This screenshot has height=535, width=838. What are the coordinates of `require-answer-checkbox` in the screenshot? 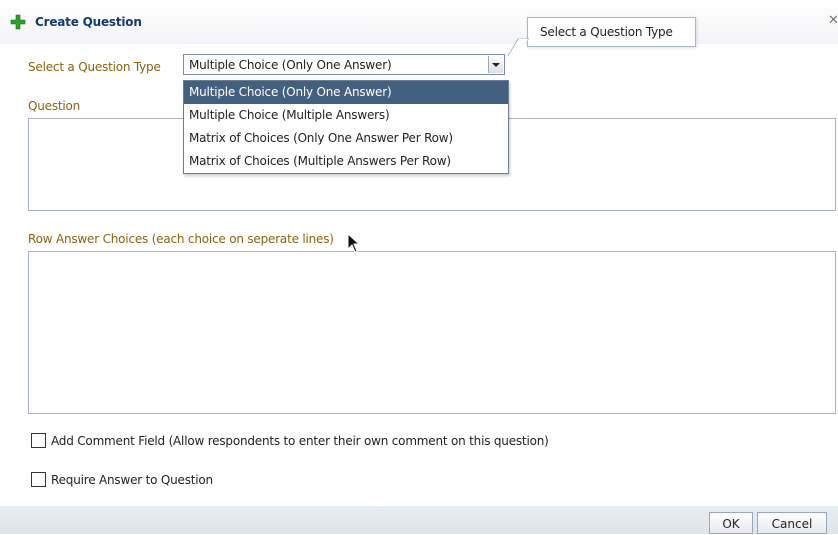 It's located at (38, 479).